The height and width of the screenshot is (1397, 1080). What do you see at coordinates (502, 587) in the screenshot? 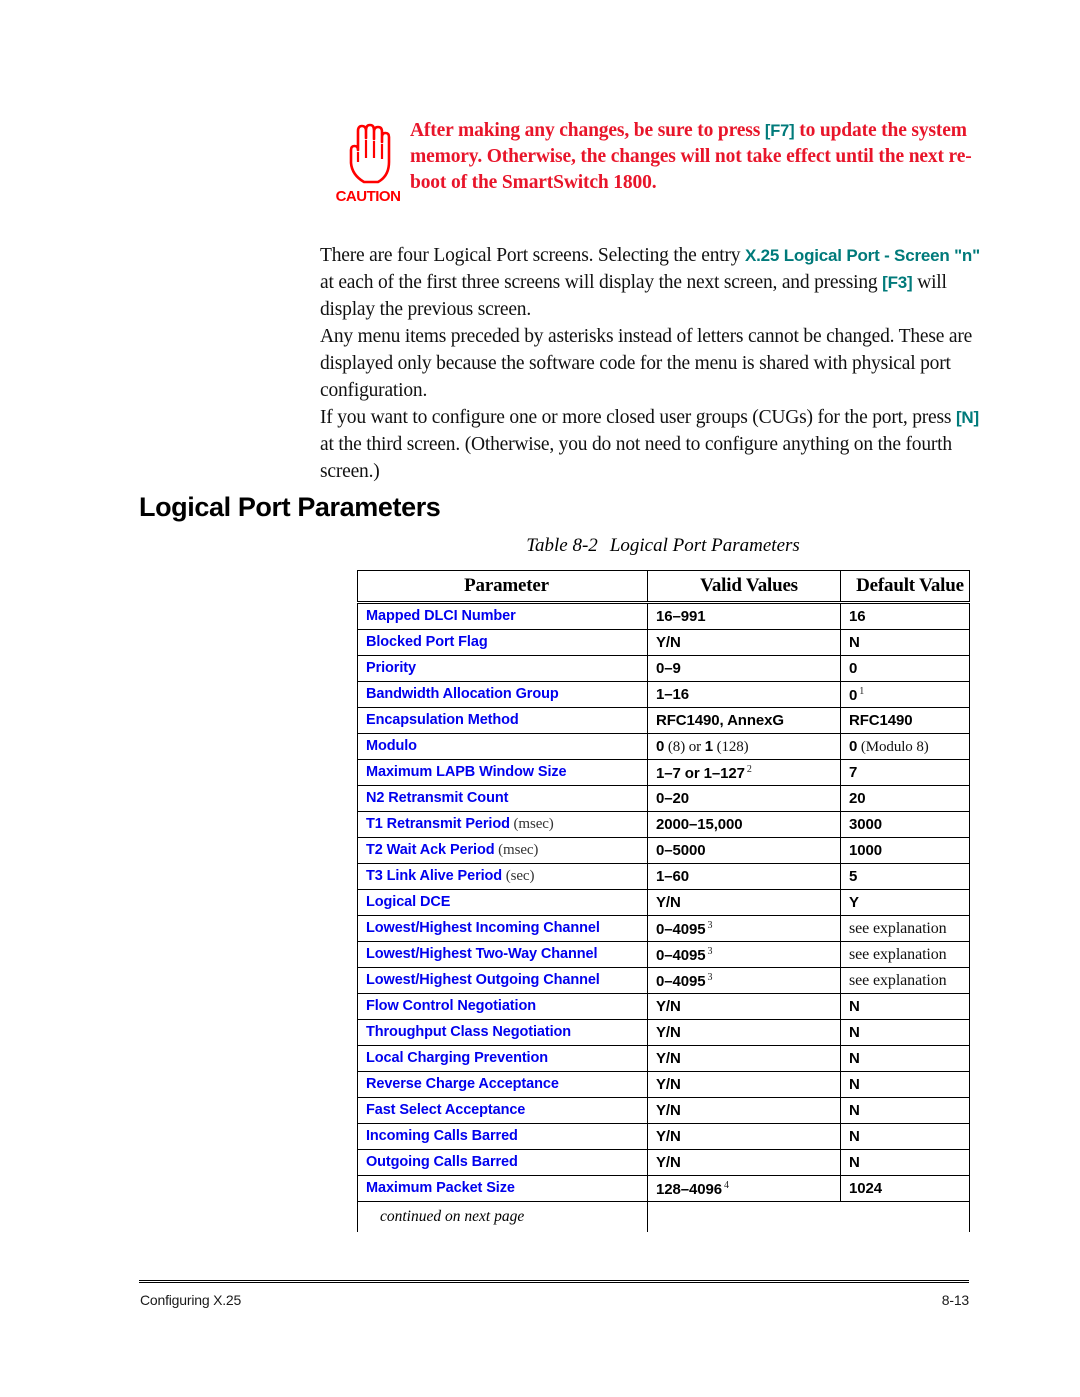
I see `column-header-parameter: Parameter` at bounding box center [502, 587].